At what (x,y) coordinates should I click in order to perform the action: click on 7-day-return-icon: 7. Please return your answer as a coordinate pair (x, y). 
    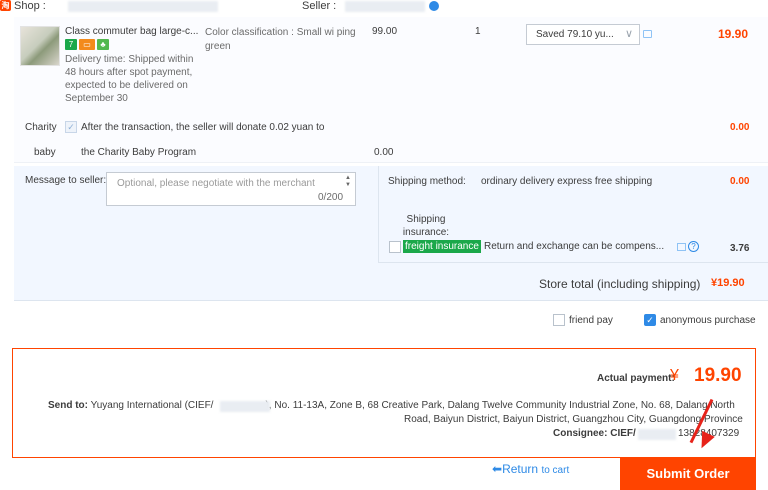
    Looking at the image, I should click on (71, 44).